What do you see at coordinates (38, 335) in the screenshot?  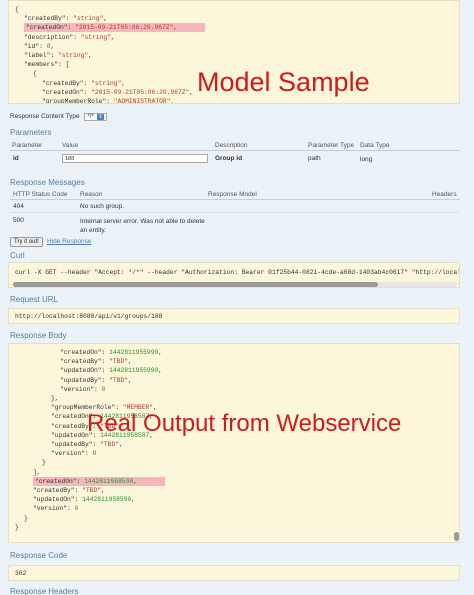 I see `response-body-title: Response Body` at bounding box center [38, 335].